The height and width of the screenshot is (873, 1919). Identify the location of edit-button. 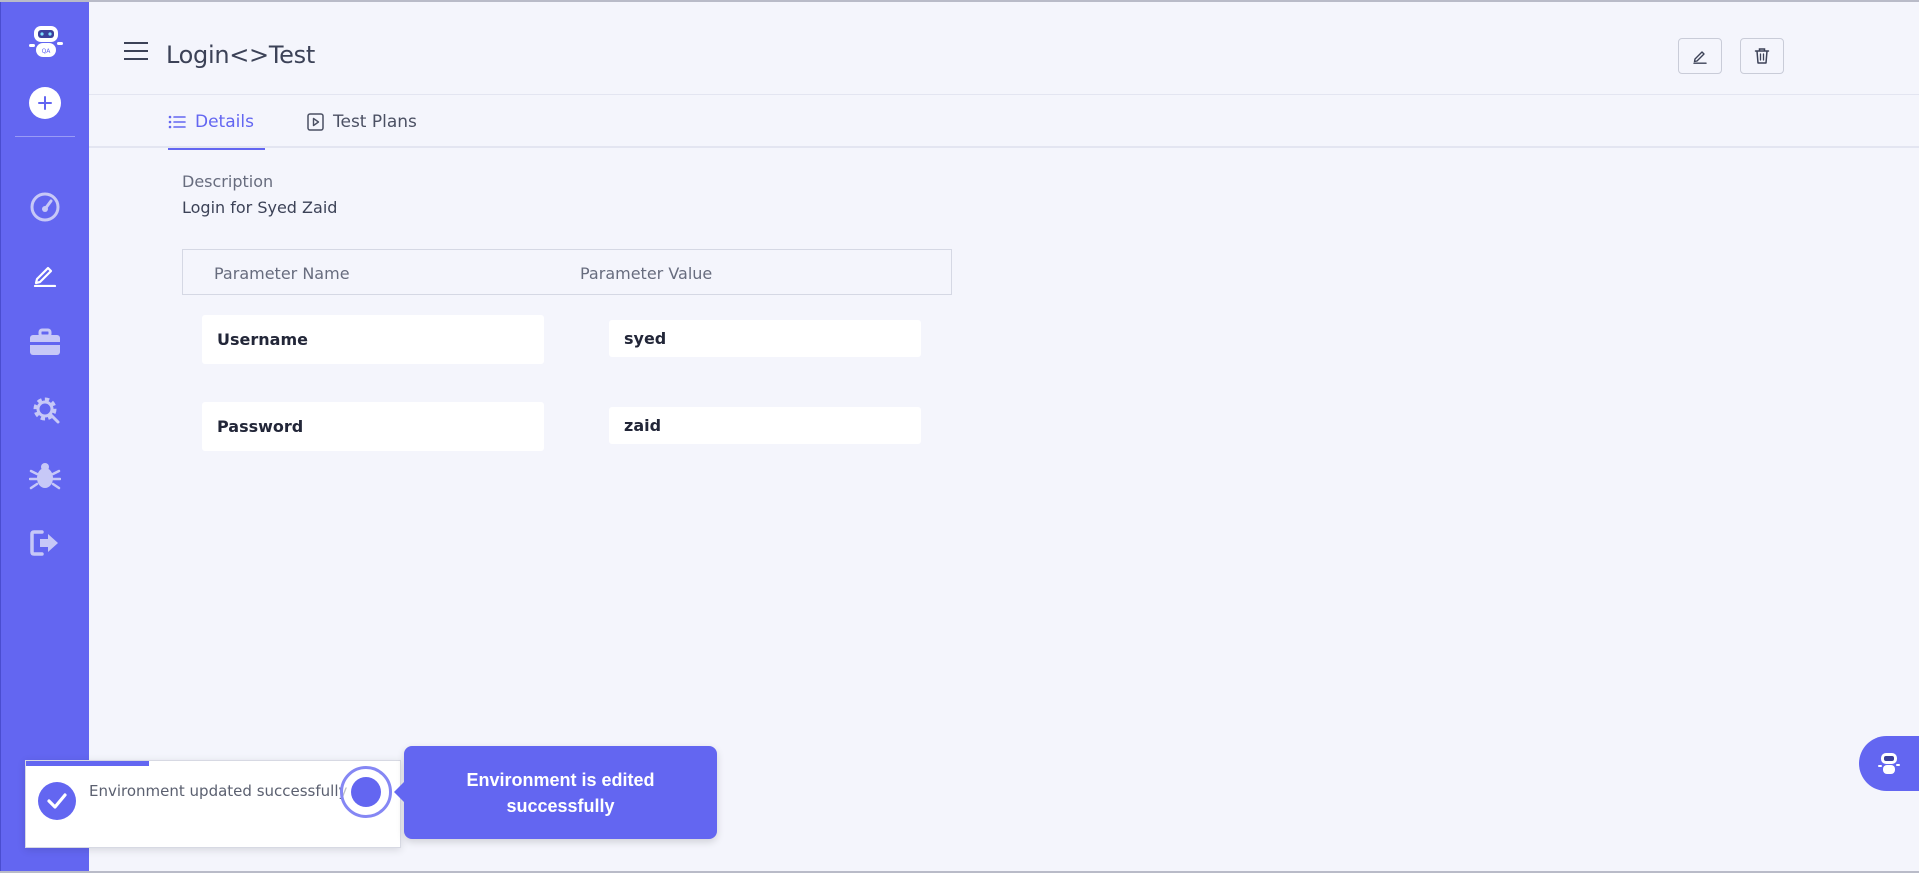
(1700, 56).